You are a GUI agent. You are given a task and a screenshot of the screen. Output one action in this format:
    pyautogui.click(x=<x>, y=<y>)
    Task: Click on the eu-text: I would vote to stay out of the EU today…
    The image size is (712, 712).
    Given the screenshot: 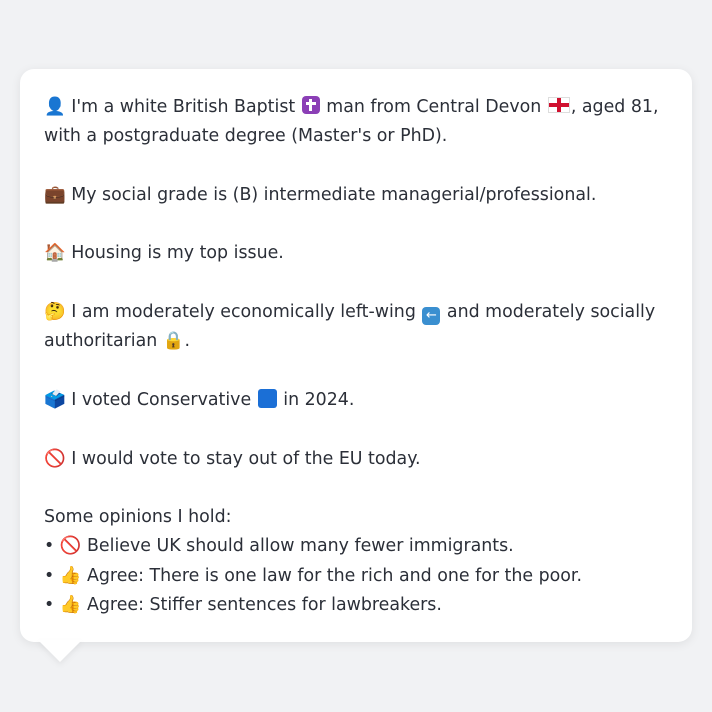 What is the action you would take?
    pyautogui.click(x=246, y=458)
    